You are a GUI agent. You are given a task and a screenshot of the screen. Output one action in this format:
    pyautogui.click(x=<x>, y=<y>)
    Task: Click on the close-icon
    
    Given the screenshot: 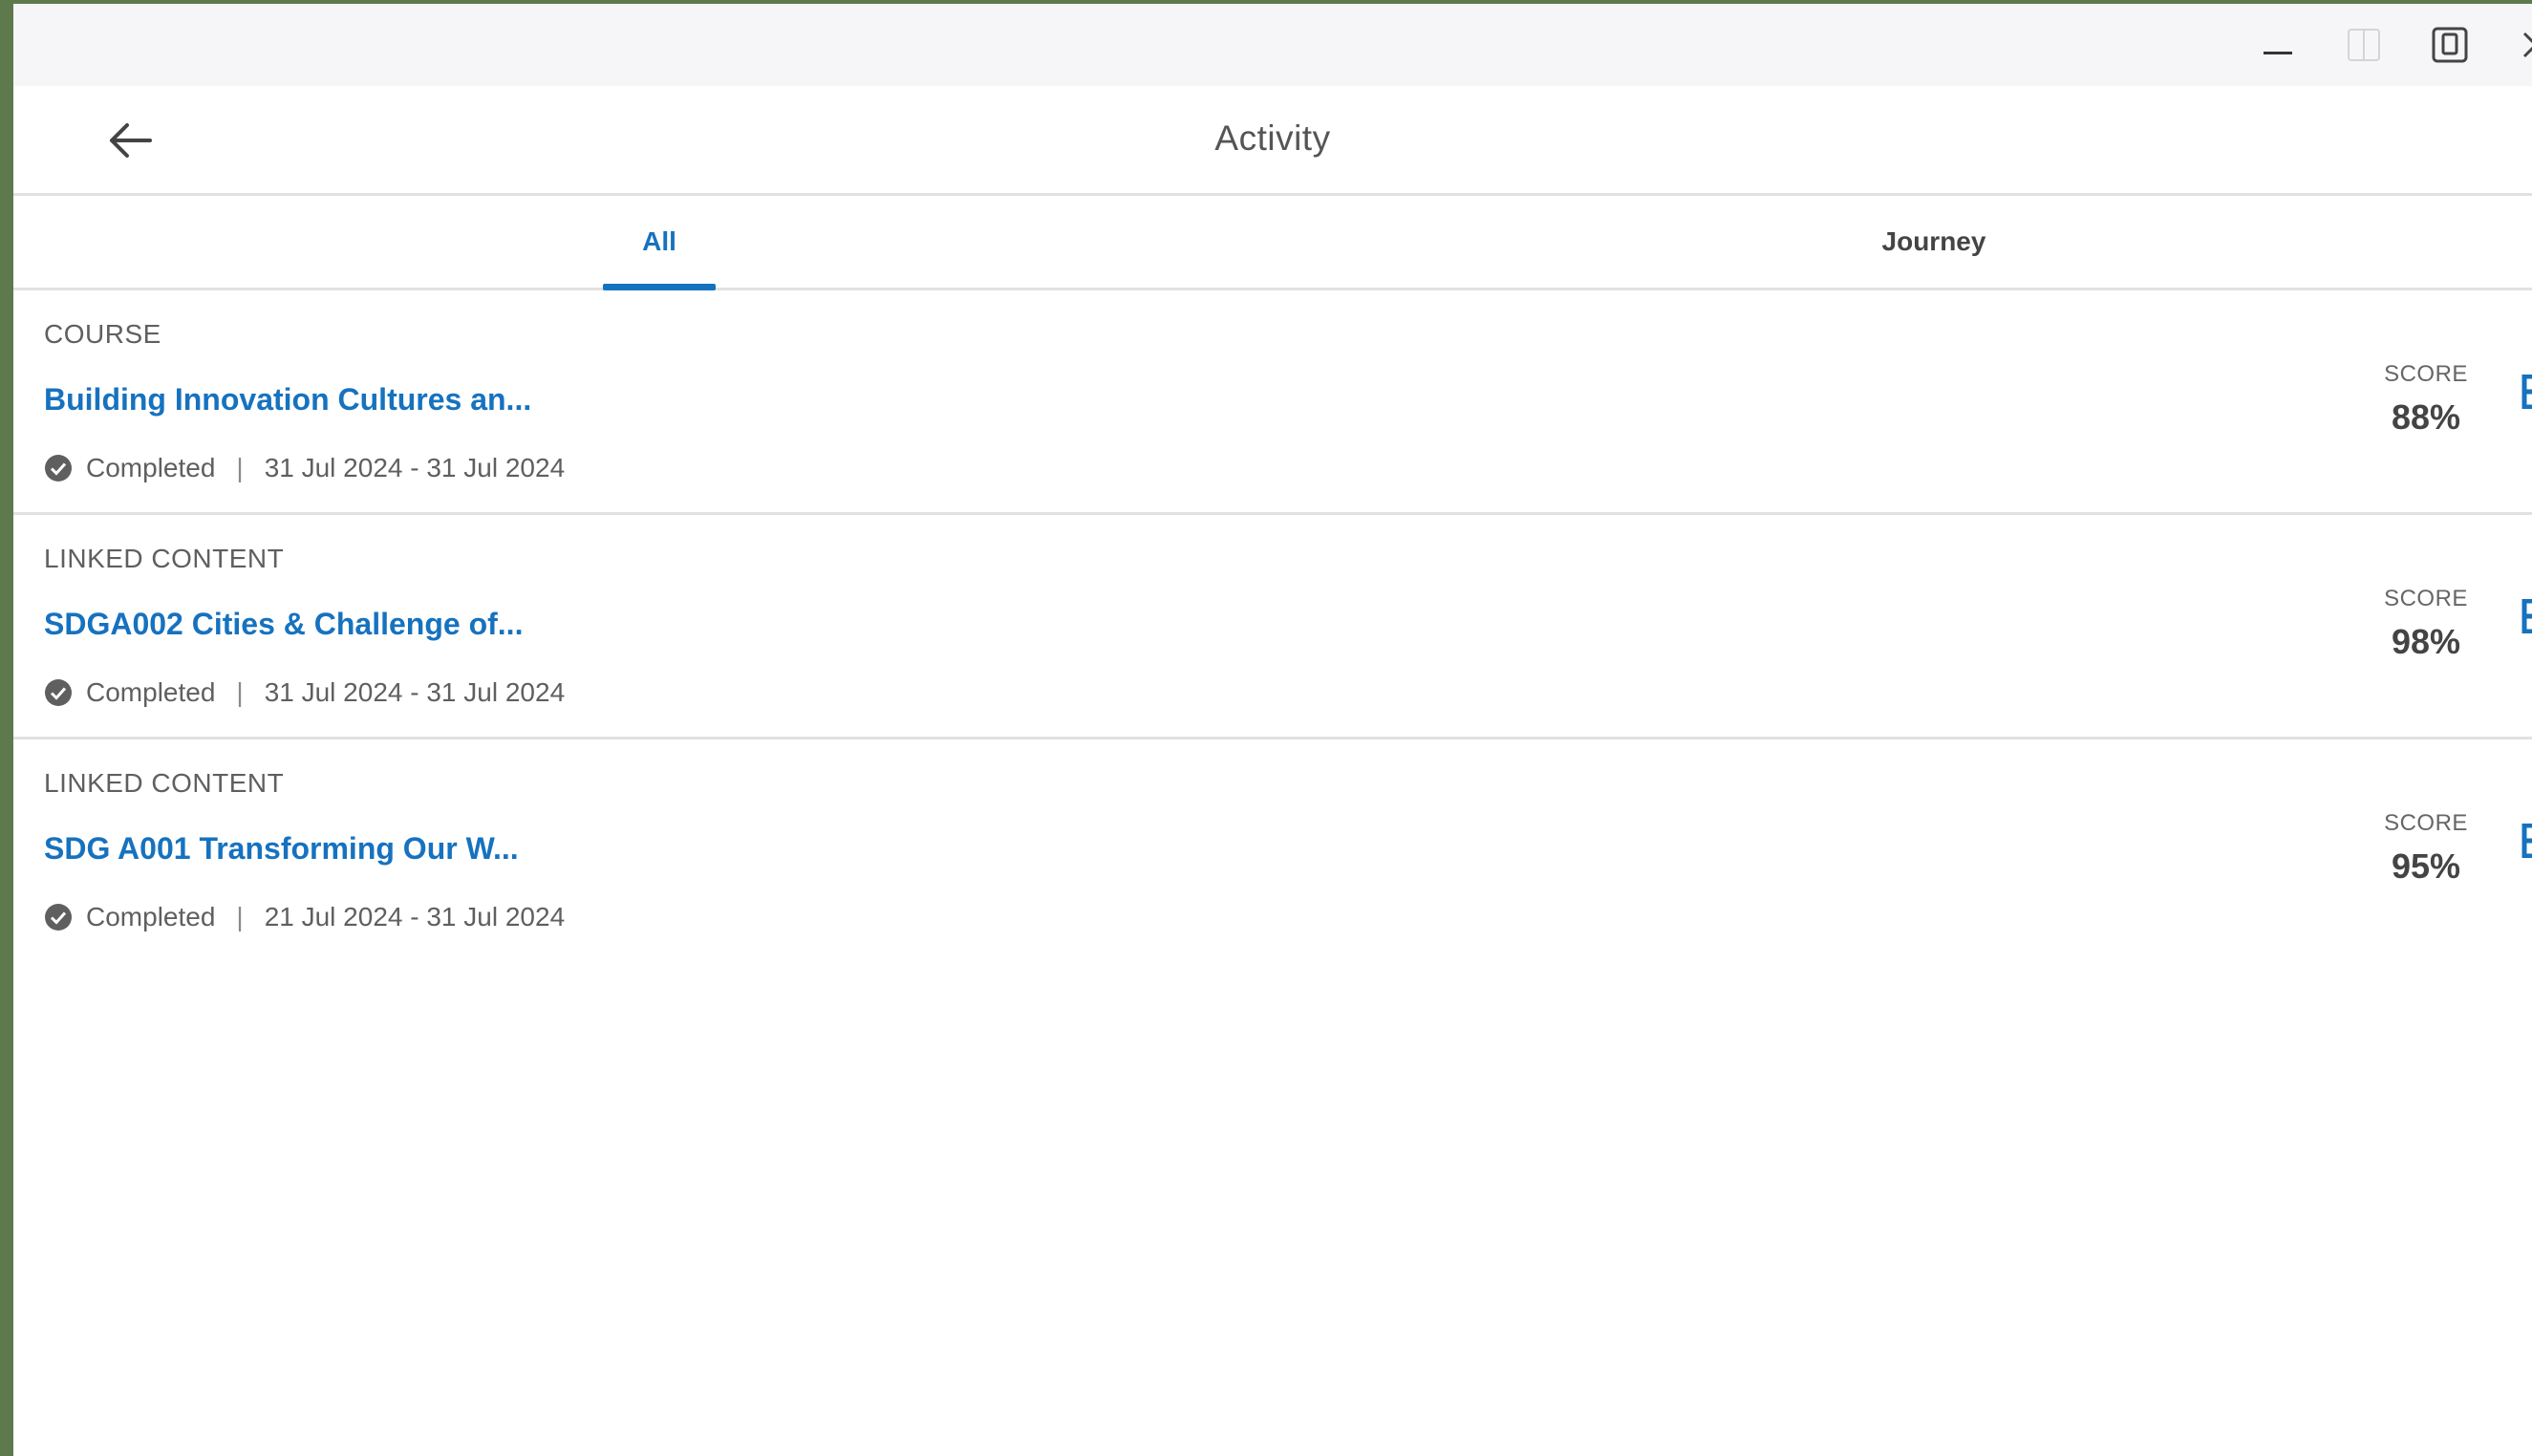 What is the action you would take?
    pyautogui.click(x=2527, y=45)
    